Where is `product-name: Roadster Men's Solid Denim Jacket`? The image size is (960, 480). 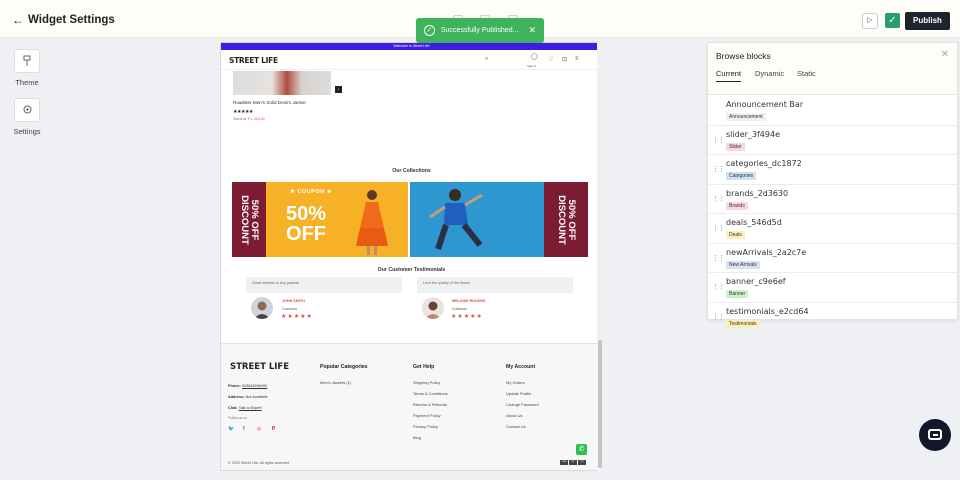
product-name: Roadster Men's Solid Denim Jacket is located at coordinates (269, 102).